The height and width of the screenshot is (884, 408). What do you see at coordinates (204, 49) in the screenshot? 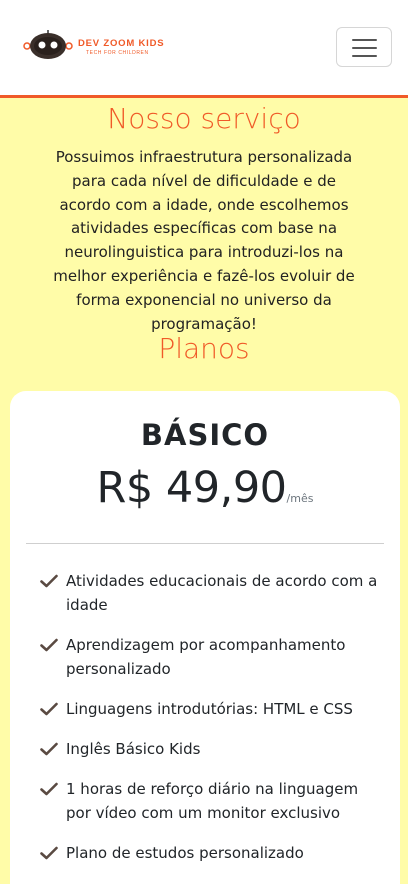
I see `navbar: DEV ZOOM KIDS TECH FOR CHILDREN` at bounding box center [204, 49].